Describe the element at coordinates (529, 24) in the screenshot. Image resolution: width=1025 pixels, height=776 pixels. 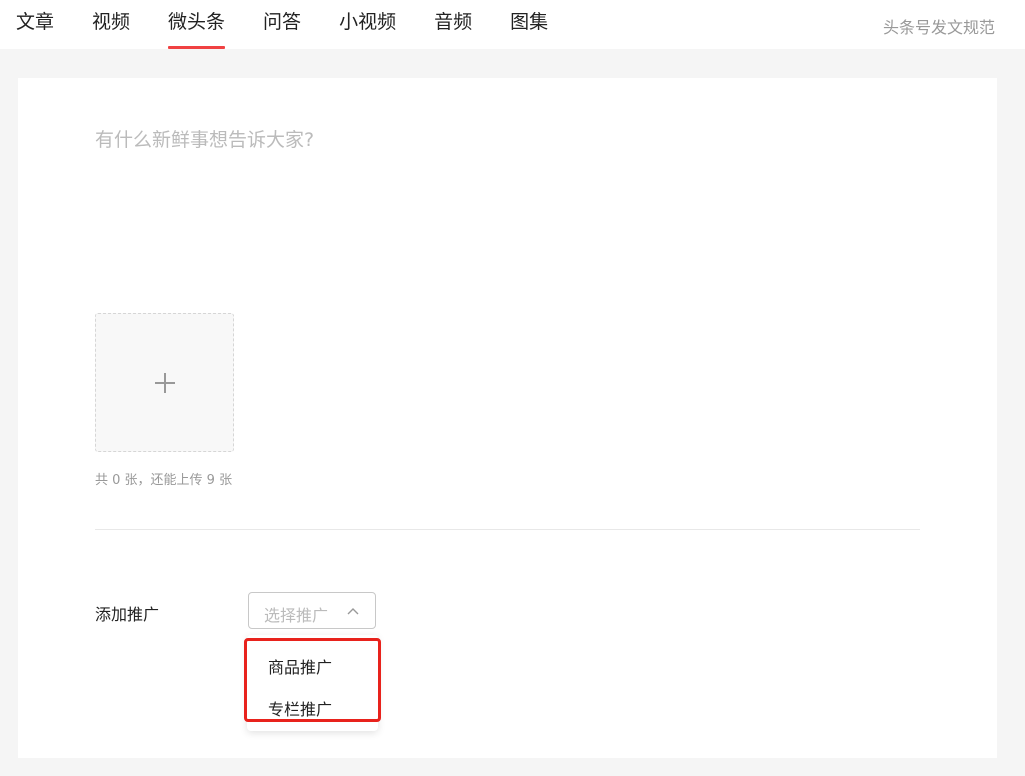
I see `tab-gallery: 图集` at that location.